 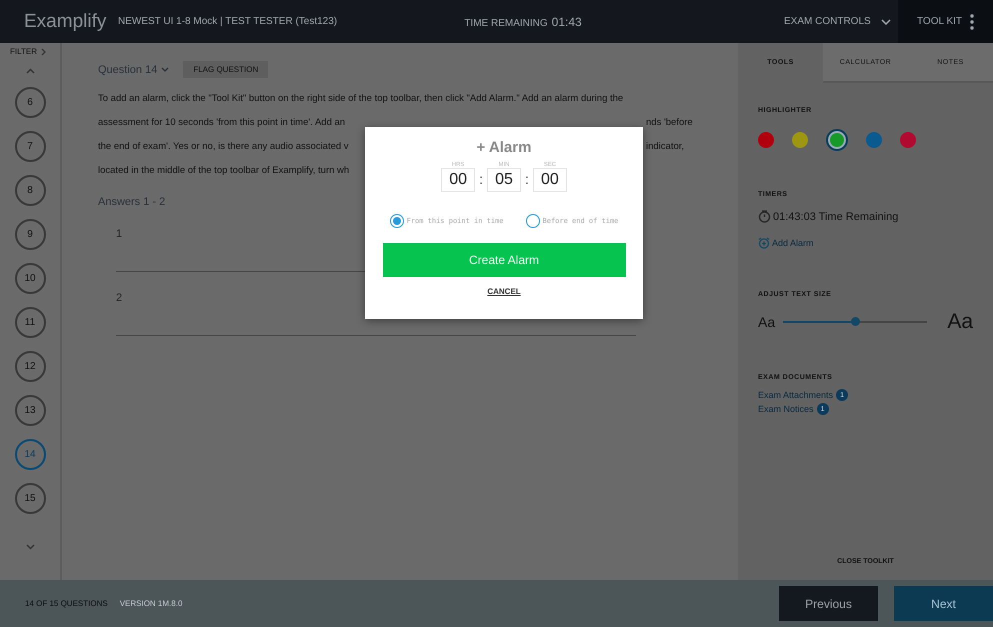 What do you see at coordinates (152, 603) in the screenshot?
I see `version-text: VERSION 1M.8.0` at bounding box center [152, 603].